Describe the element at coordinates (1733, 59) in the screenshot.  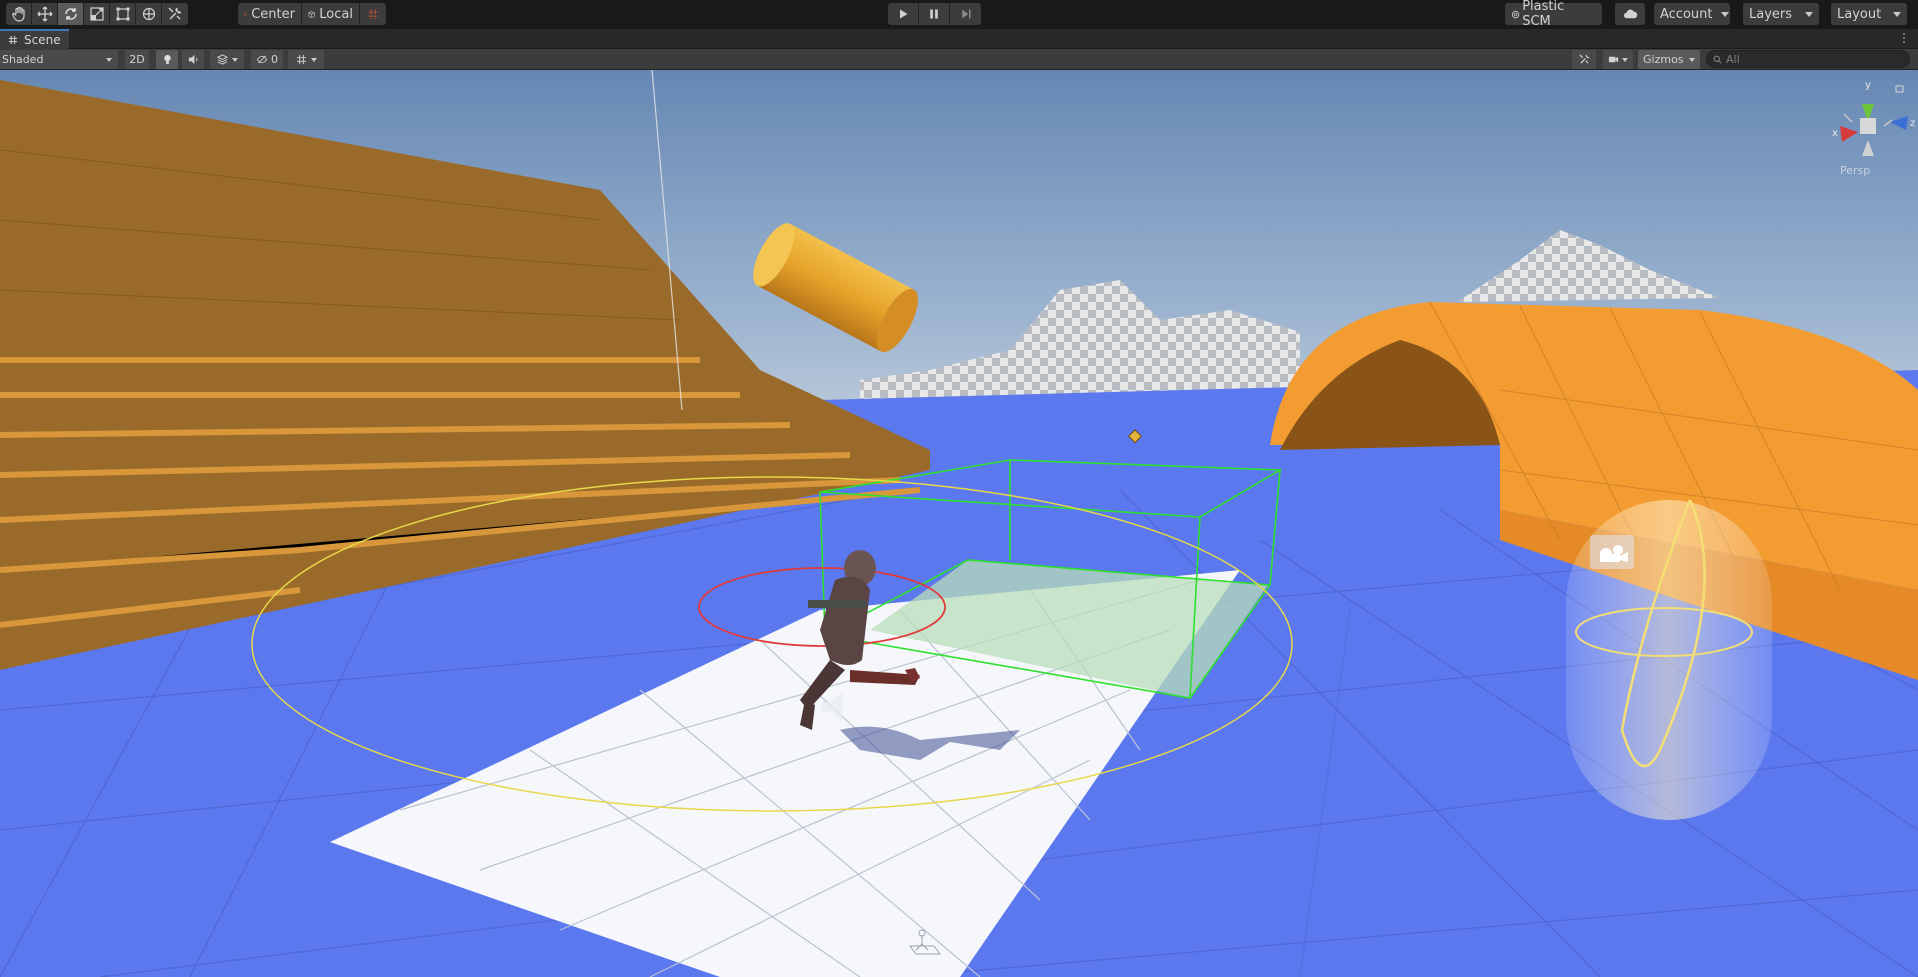
I see `search-placeholder: All` at that location.